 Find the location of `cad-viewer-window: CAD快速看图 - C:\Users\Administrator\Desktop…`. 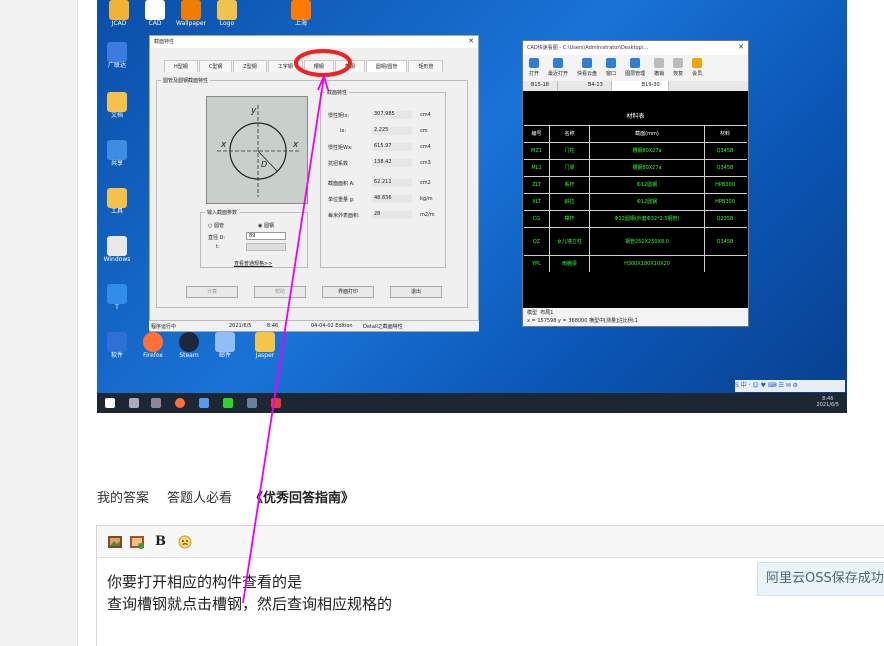

cad-viewer-window: CAD快速看图 - C:\Users\Administrator\Desktop… is located at coordinates (635, 183).